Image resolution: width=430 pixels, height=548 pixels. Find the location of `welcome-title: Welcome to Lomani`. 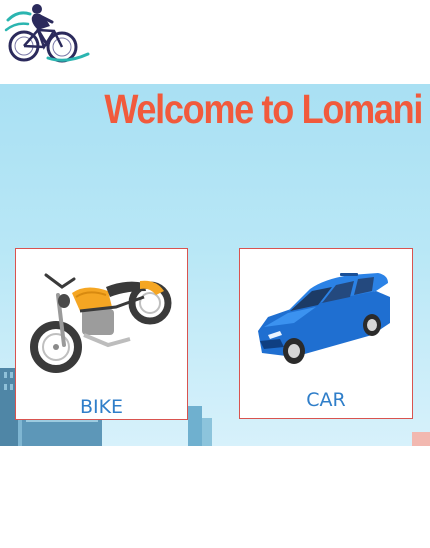

welcome-title: Welcome to Lomani is located at coordinates (263, 109).